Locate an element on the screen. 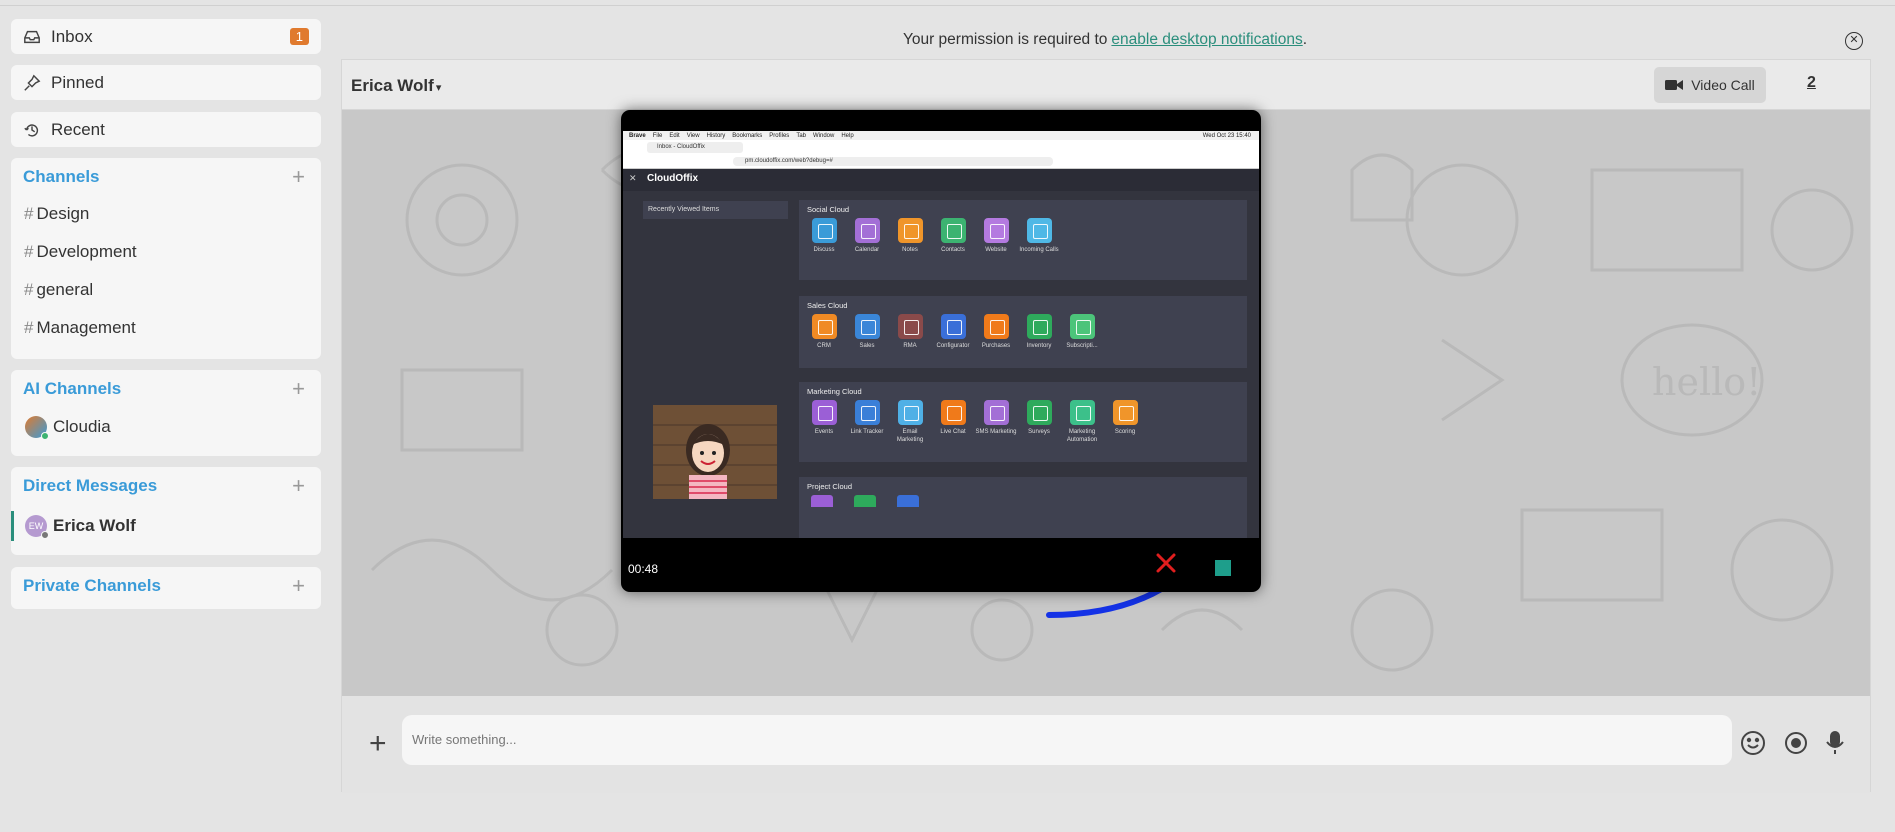 This screenshot has height=832, width=1895. channel-design: # Design is located at coordinates (56, 214).